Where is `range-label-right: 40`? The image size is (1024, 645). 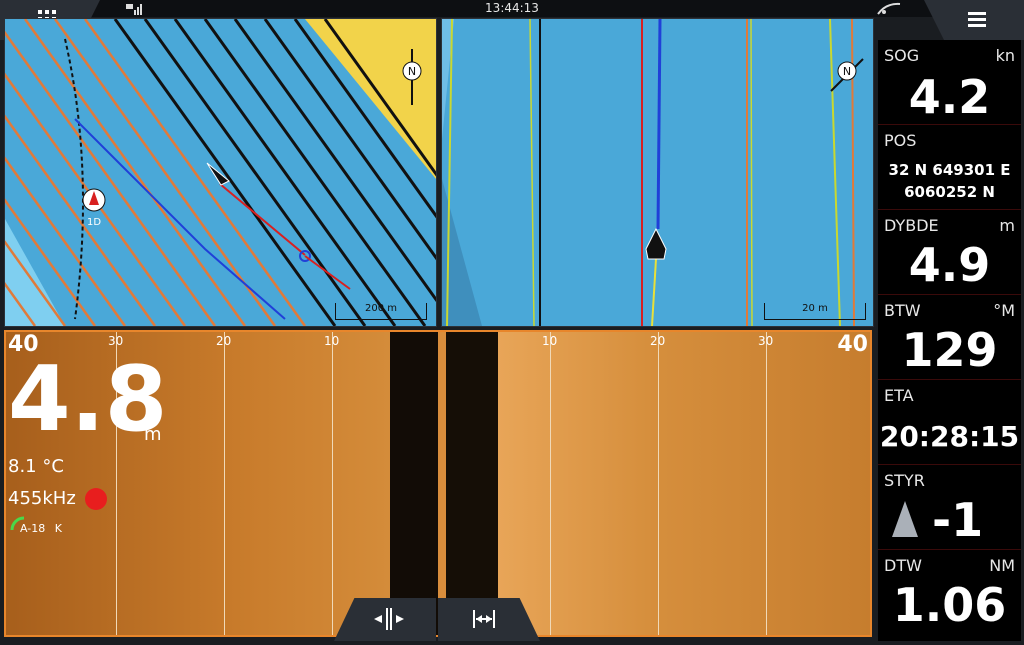
range-label-right: 40 is located at coordinates (852, 344).